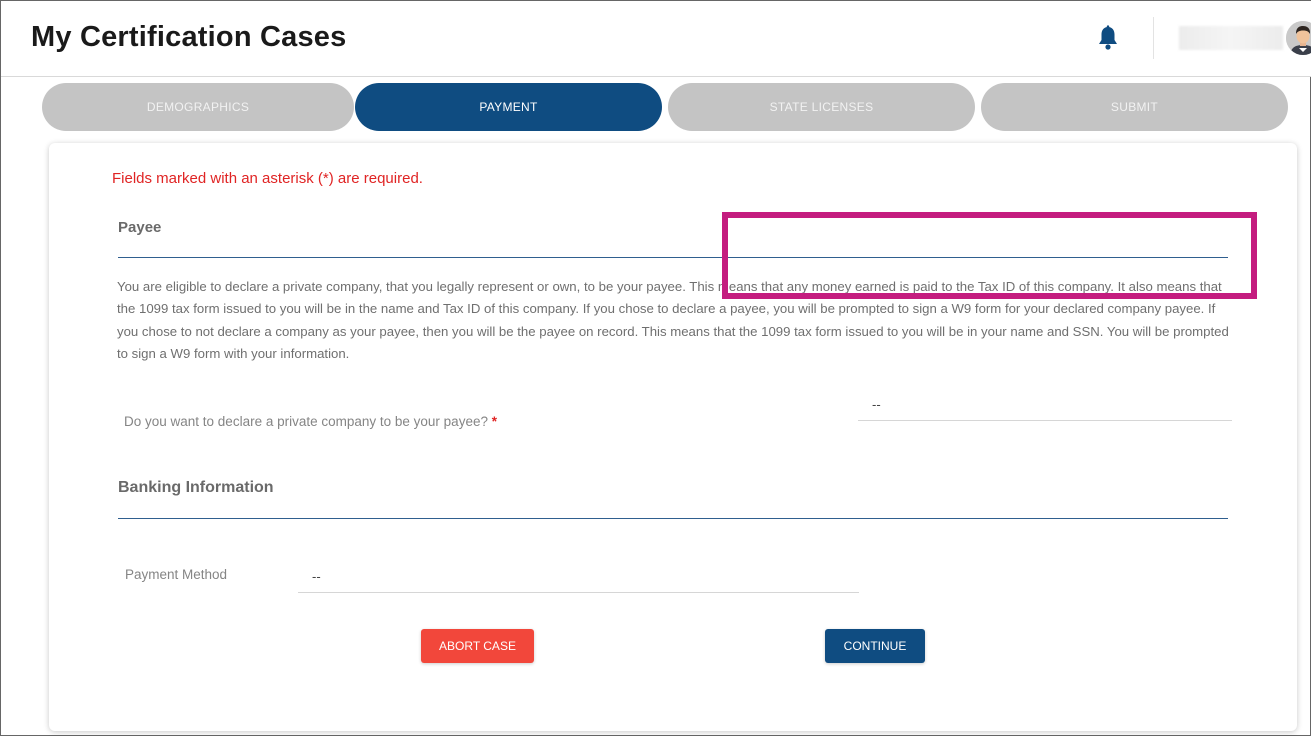  What do you see at coordinates (508, 107) in the screenshot?
I see `step-payment: PAYMENT` at bounding box center [508, 107].